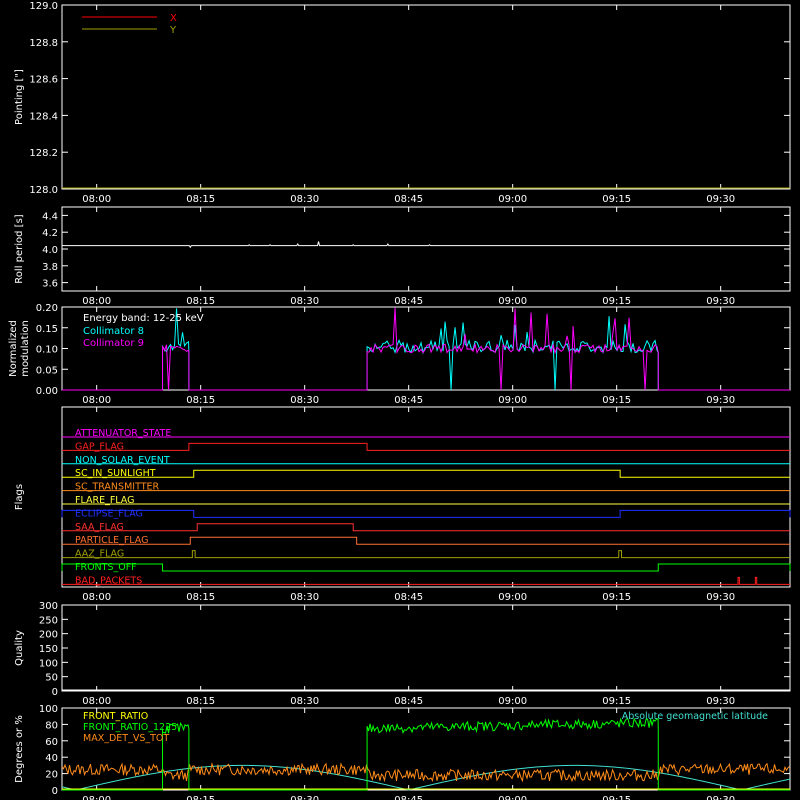 The height and width of the screenshot is (800, 800). I want to click on y-axis-label: Degrees or %, so click(19, 749).